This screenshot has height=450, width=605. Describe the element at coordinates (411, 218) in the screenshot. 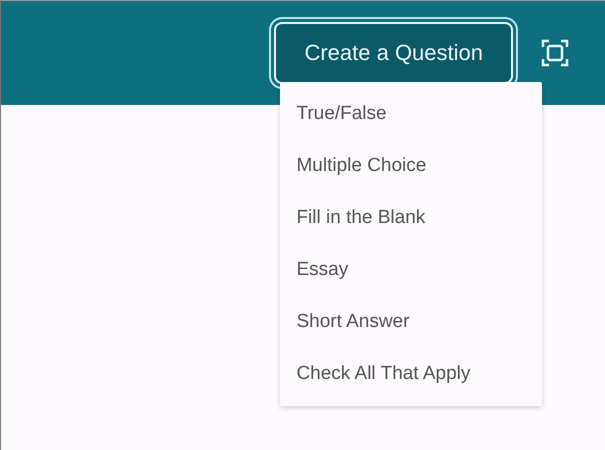

I see `menu-item: Fill in the Blank` at that location.